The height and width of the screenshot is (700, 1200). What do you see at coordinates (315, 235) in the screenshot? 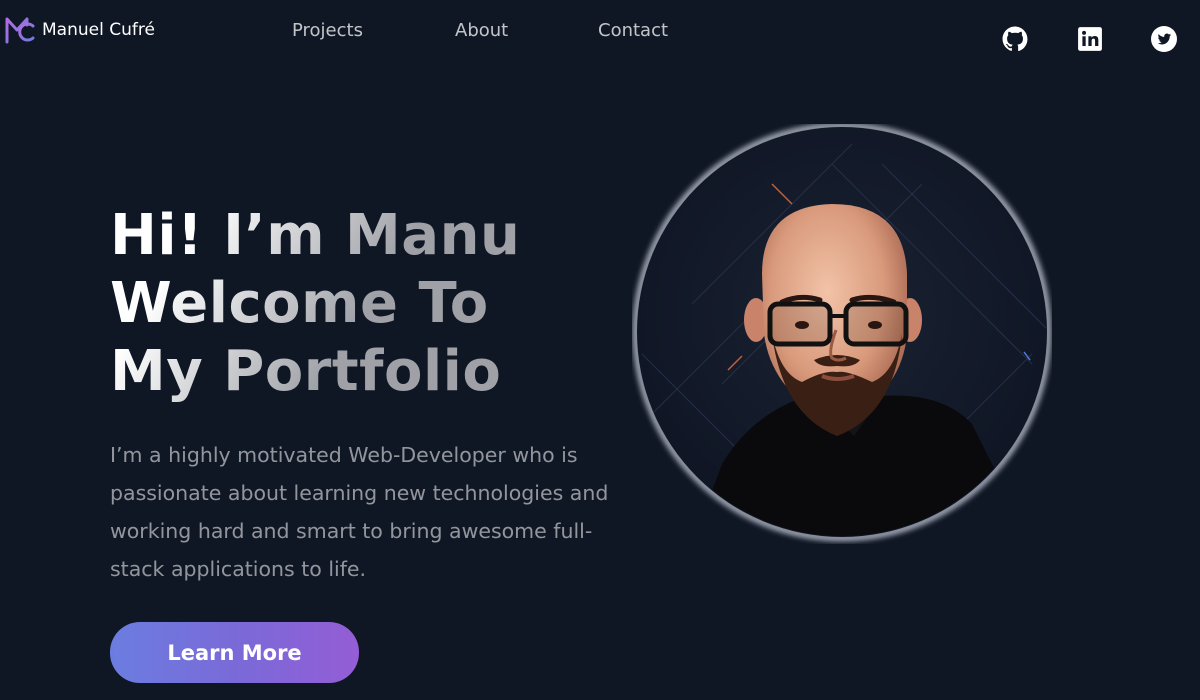
I see `hero-title-line: Hi! I’m Manu` at bounding box center [315, 235].